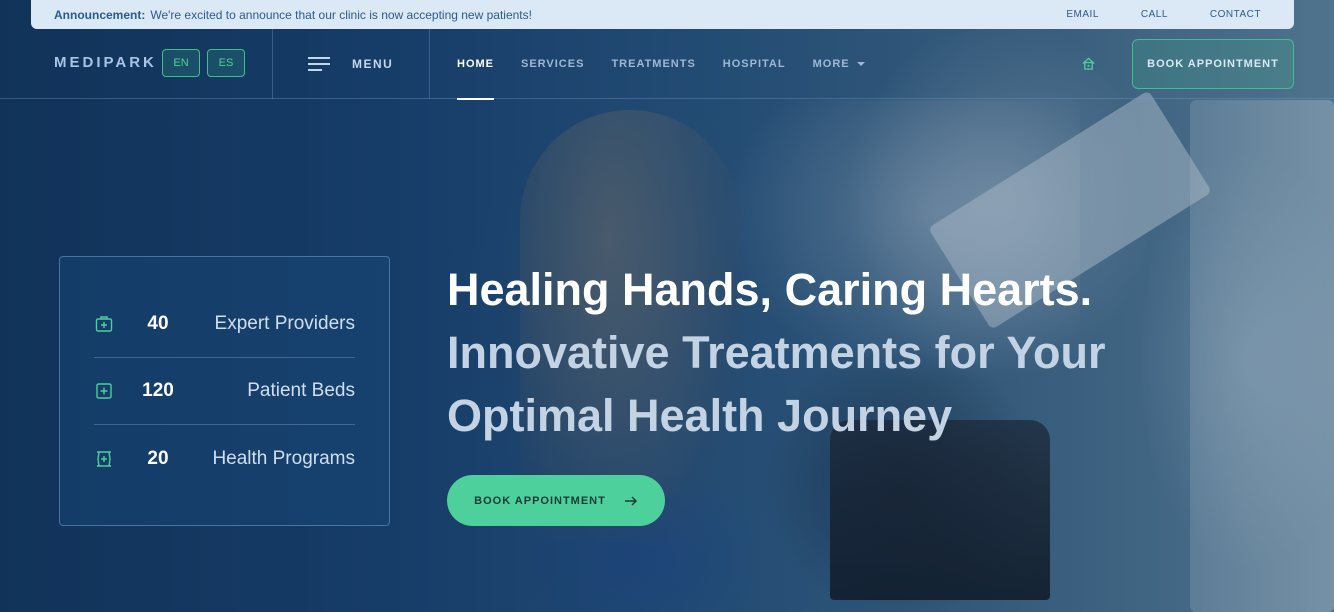  I want to click on nav-item-hospital: HOSPITAL, so click(754, 64).